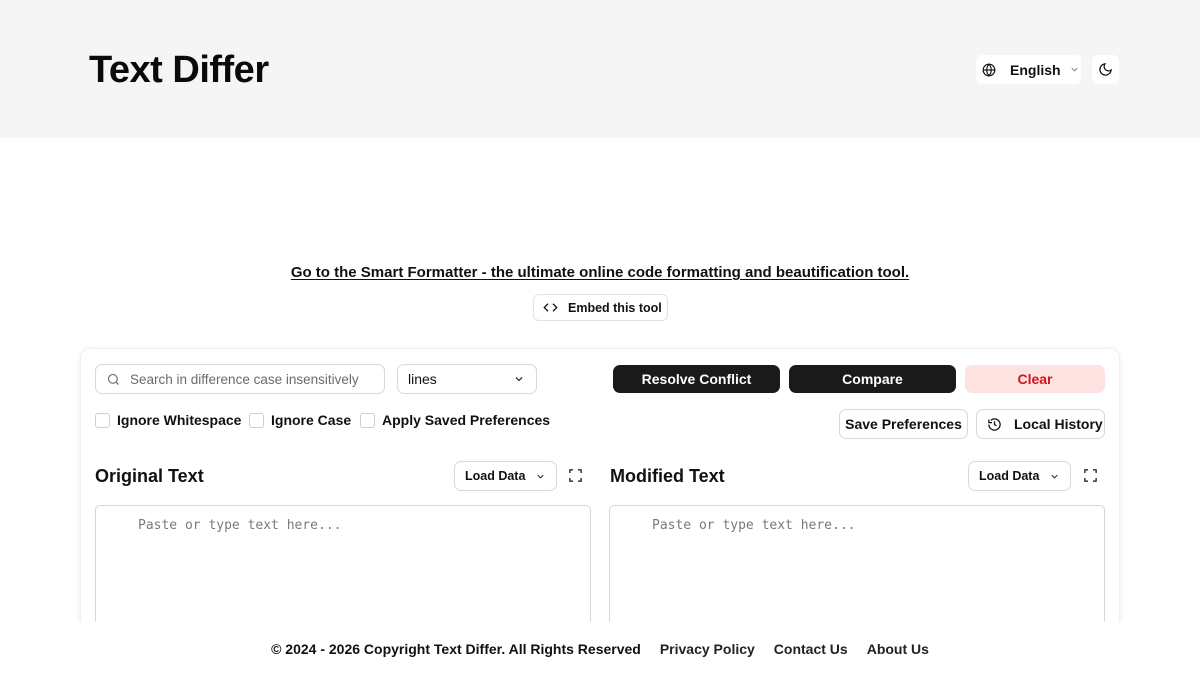 The width and height of the screenshot is (1200, 675). I want to click on local-history-label: Local History, so click(1058, 424).